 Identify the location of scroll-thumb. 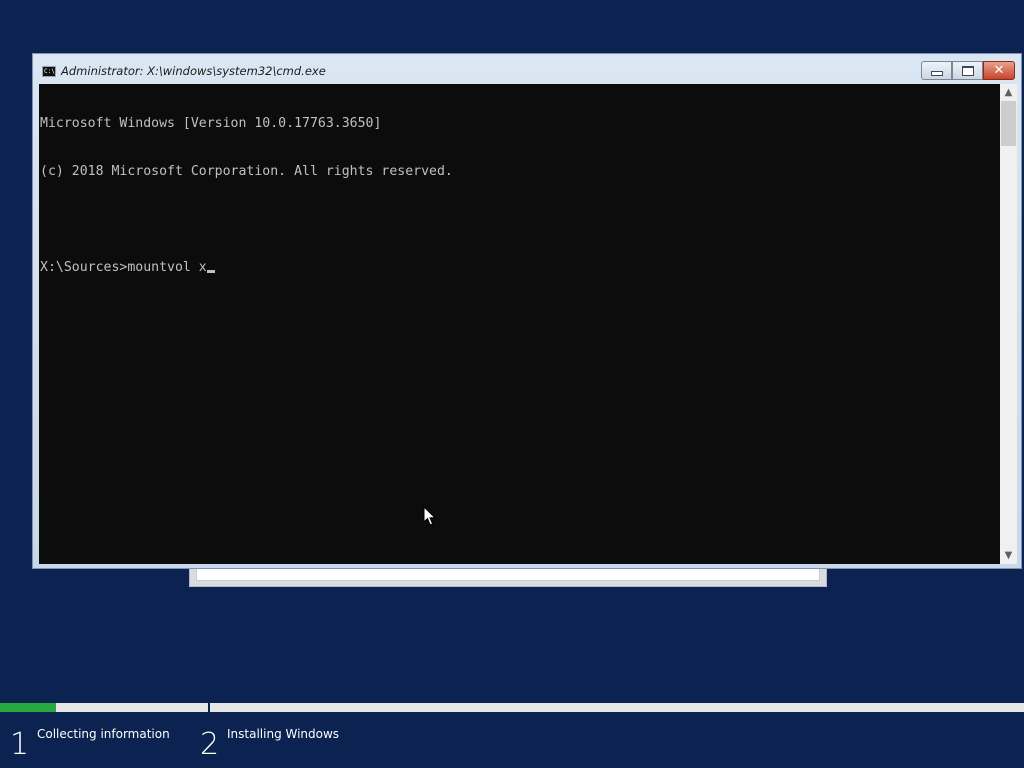
(1008, 123).